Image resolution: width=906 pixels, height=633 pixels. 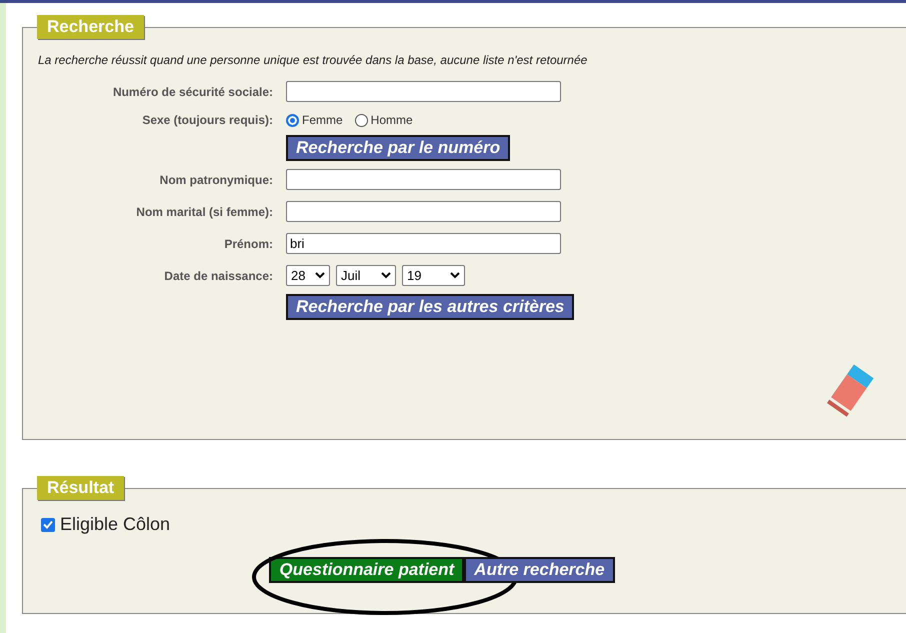 What do you see at coordinates (850, 391) in the screenshot?
I see `eraser-icon` at bounding box center [850, 391].